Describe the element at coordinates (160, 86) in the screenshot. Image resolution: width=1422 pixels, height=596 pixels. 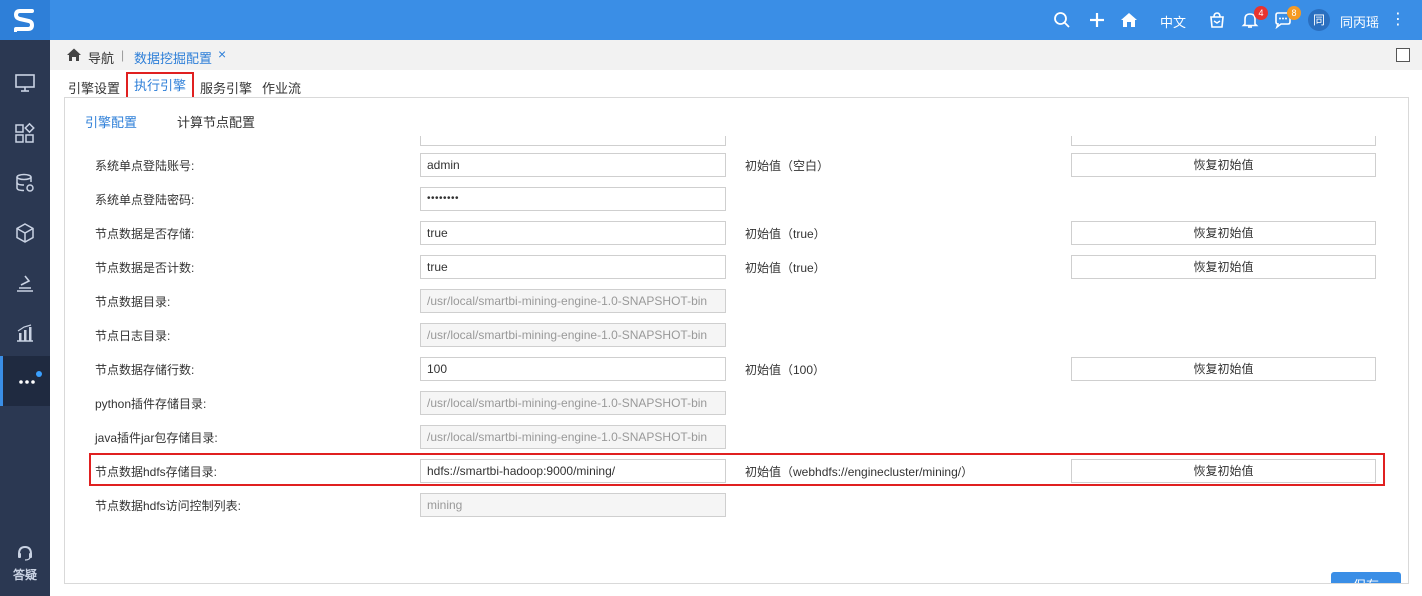
I see `tab-execution-engine: 执行引擎` at that location.